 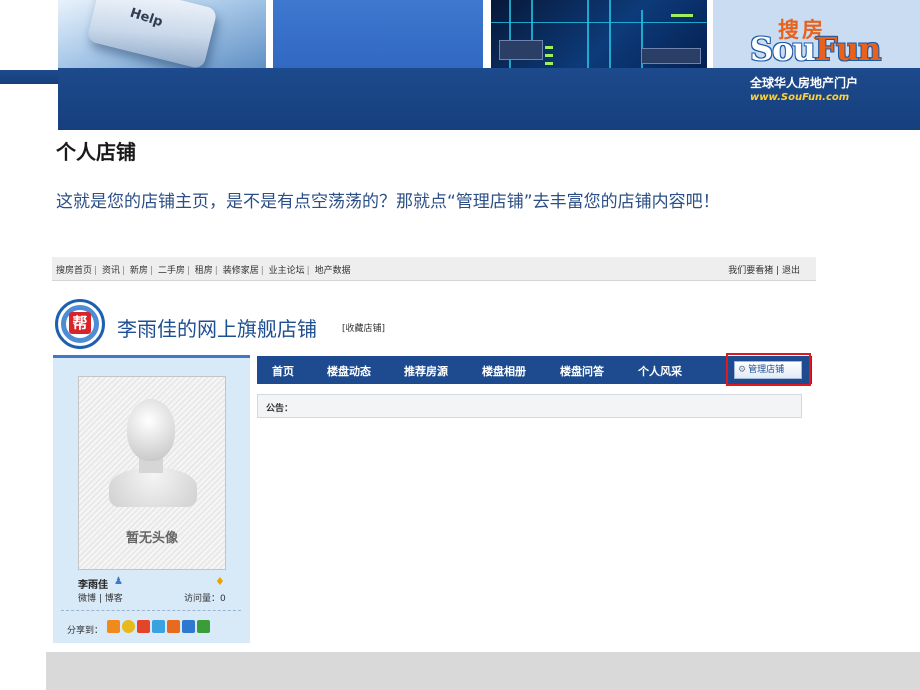 I want to click on user-name: 李雨佳, so click(x=93, y=585).